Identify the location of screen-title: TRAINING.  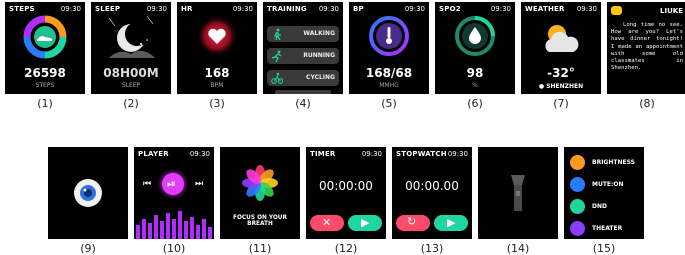
(287, 9).